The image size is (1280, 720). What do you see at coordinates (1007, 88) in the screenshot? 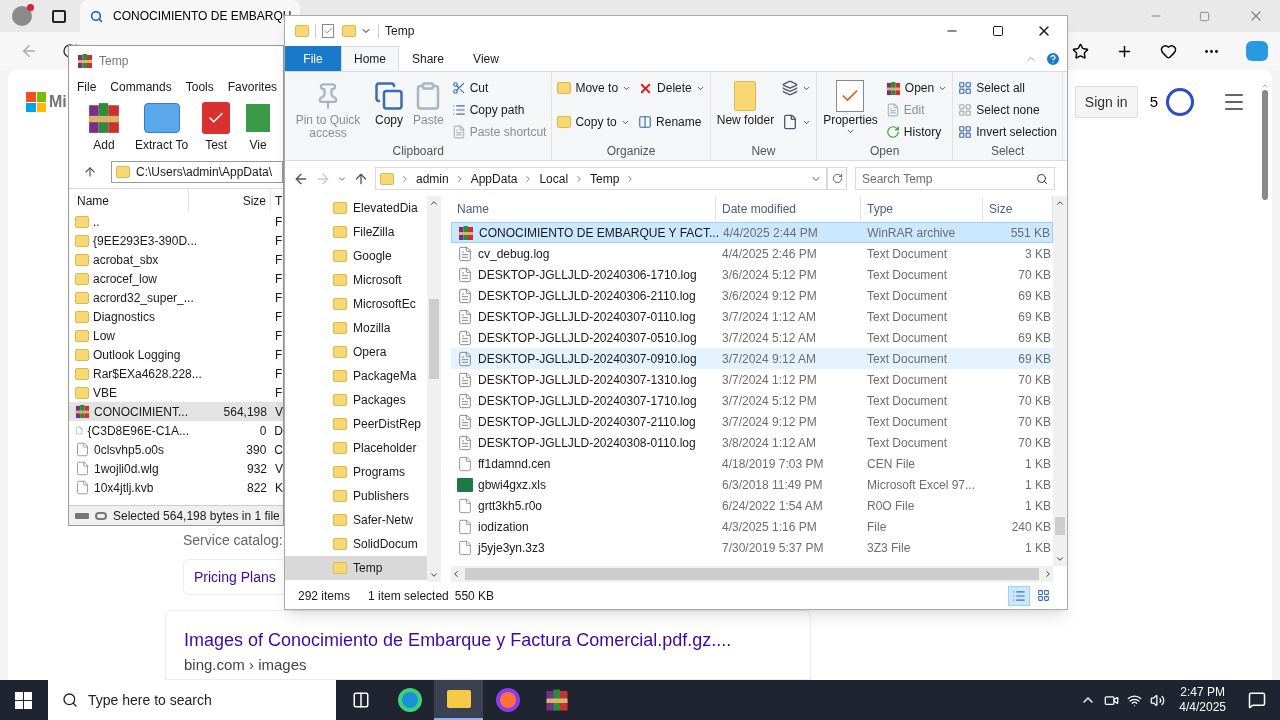
I see `ribbon-button: Select all` at bounding box center [1007, 88].